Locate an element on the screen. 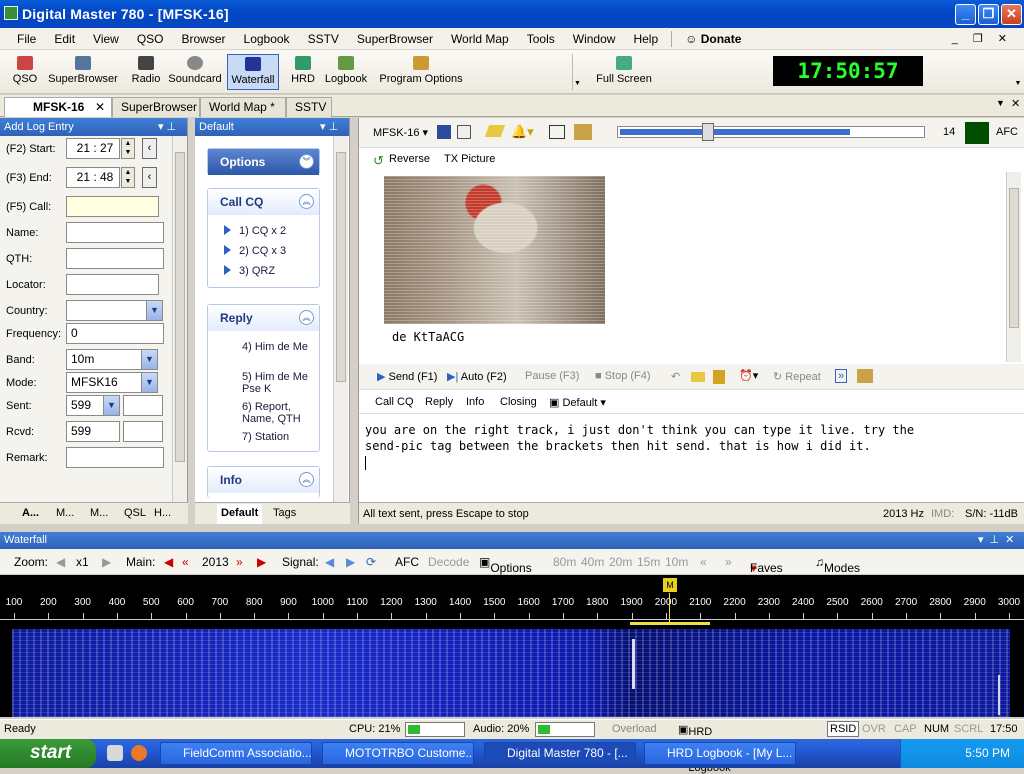  donate-button: ☺ Donate is located at coordinates (713, 39).